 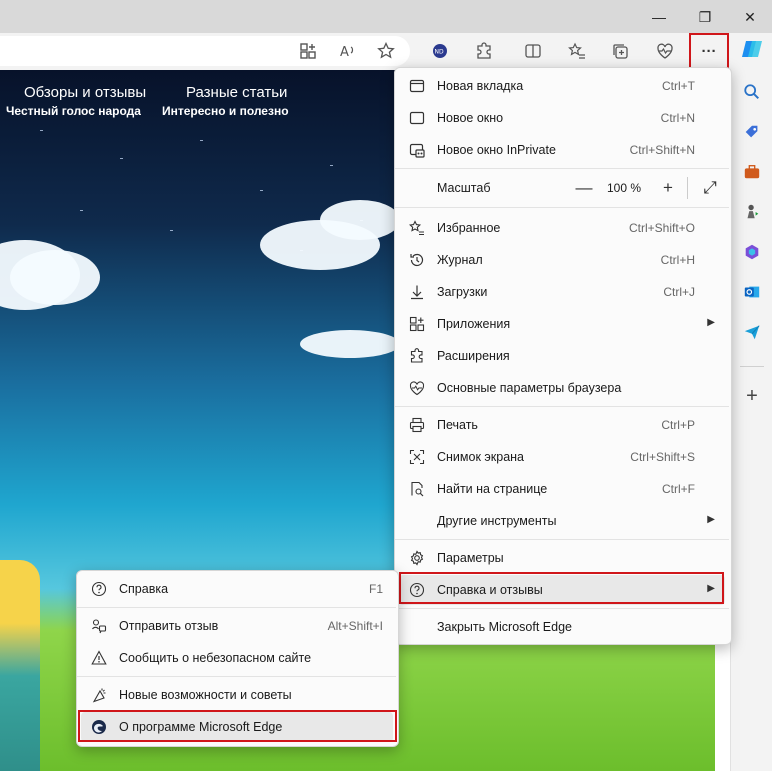 I want to click on microsoft365-icon, so click(x=752, y=252).